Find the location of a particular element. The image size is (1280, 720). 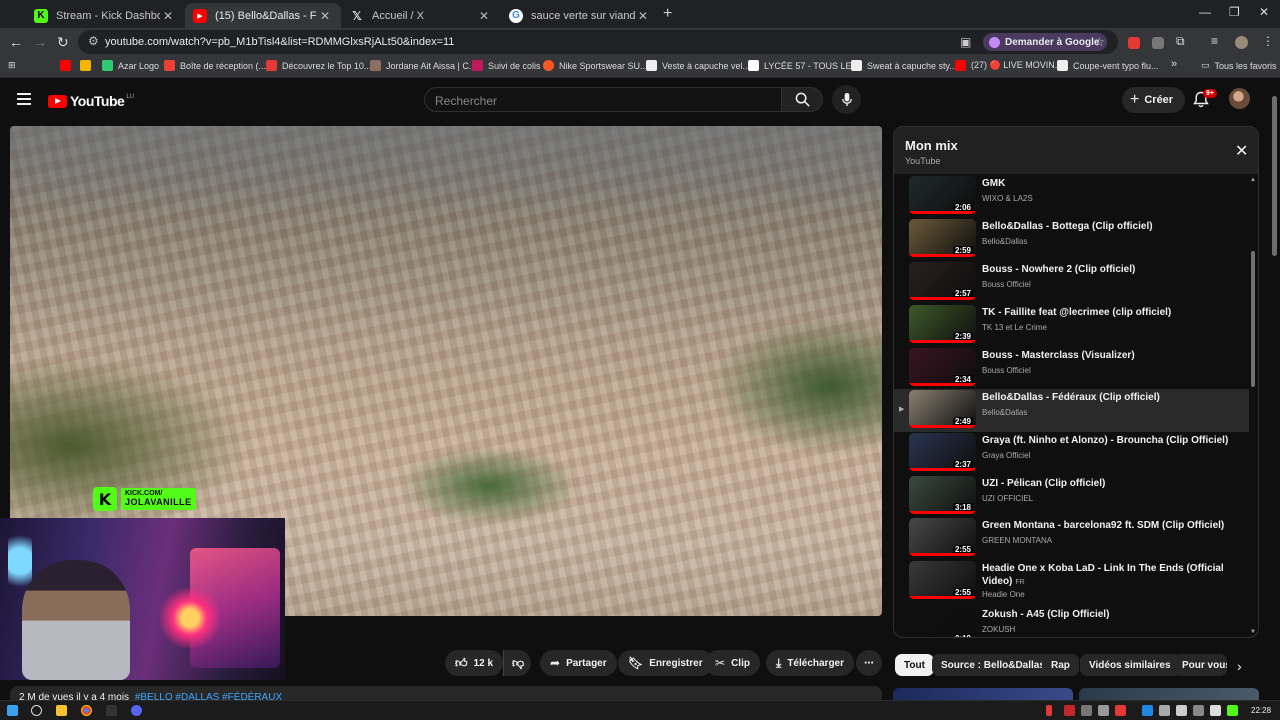

mix-item-title: UZI - Pélican (Clip officiel) is located at coordinates (1107, 483).